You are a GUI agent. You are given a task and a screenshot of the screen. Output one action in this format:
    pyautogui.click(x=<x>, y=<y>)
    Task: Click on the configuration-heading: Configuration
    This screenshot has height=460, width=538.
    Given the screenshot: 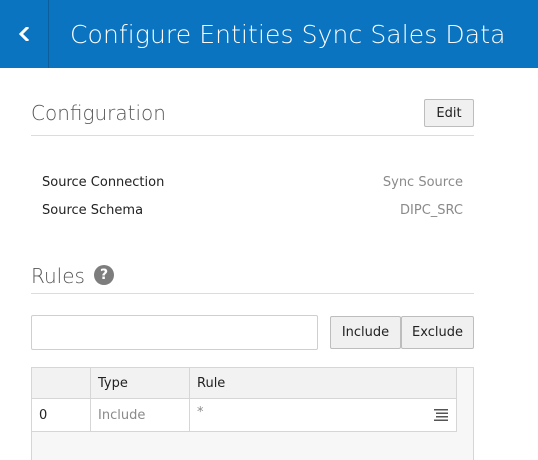 What is the action you would take?
    pyautogui.click(x=98, y=113)
    